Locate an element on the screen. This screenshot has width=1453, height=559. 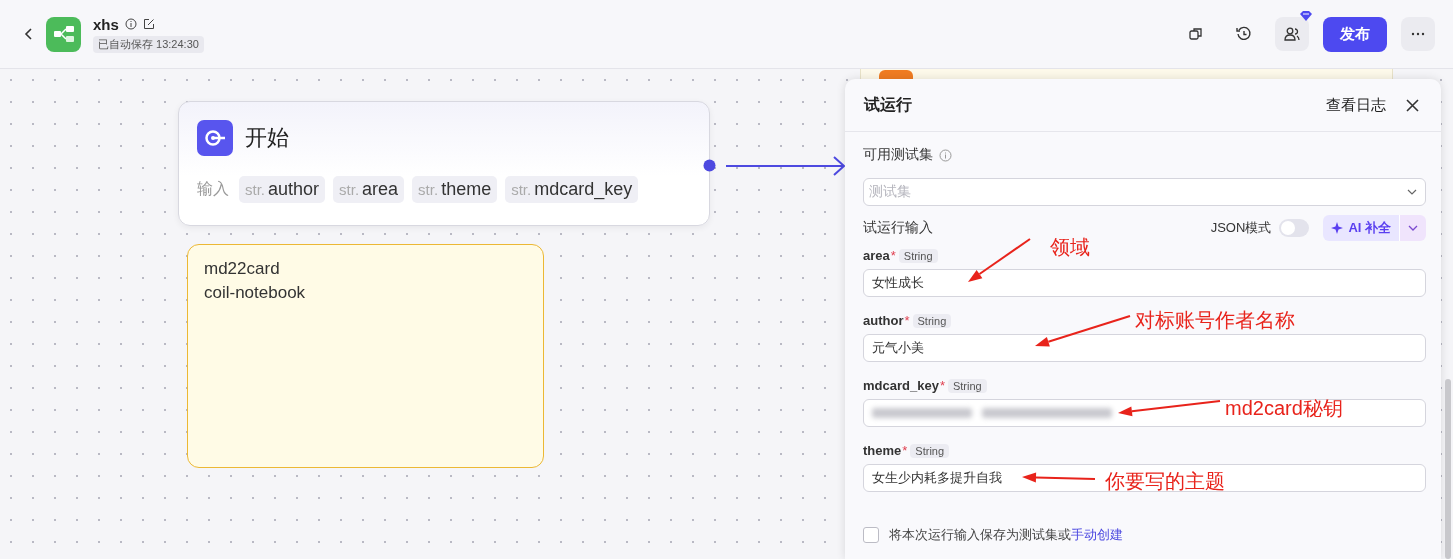
output-port is located at coordinates (709, 165).